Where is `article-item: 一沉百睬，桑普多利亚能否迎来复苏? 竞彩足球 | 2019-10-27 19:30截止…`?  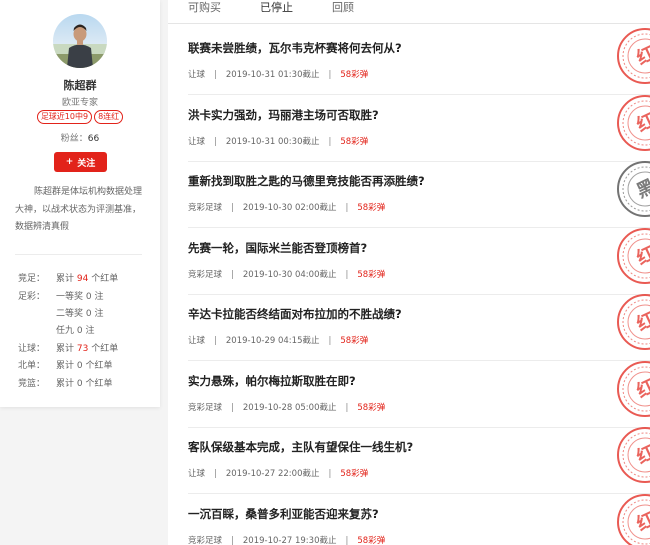 article-item: 一沉百睬，桑普多利亚能否迎来复苏? 竞彩足球 | 2019-10-27 19:30截止… is located at coordinates (409, 519).